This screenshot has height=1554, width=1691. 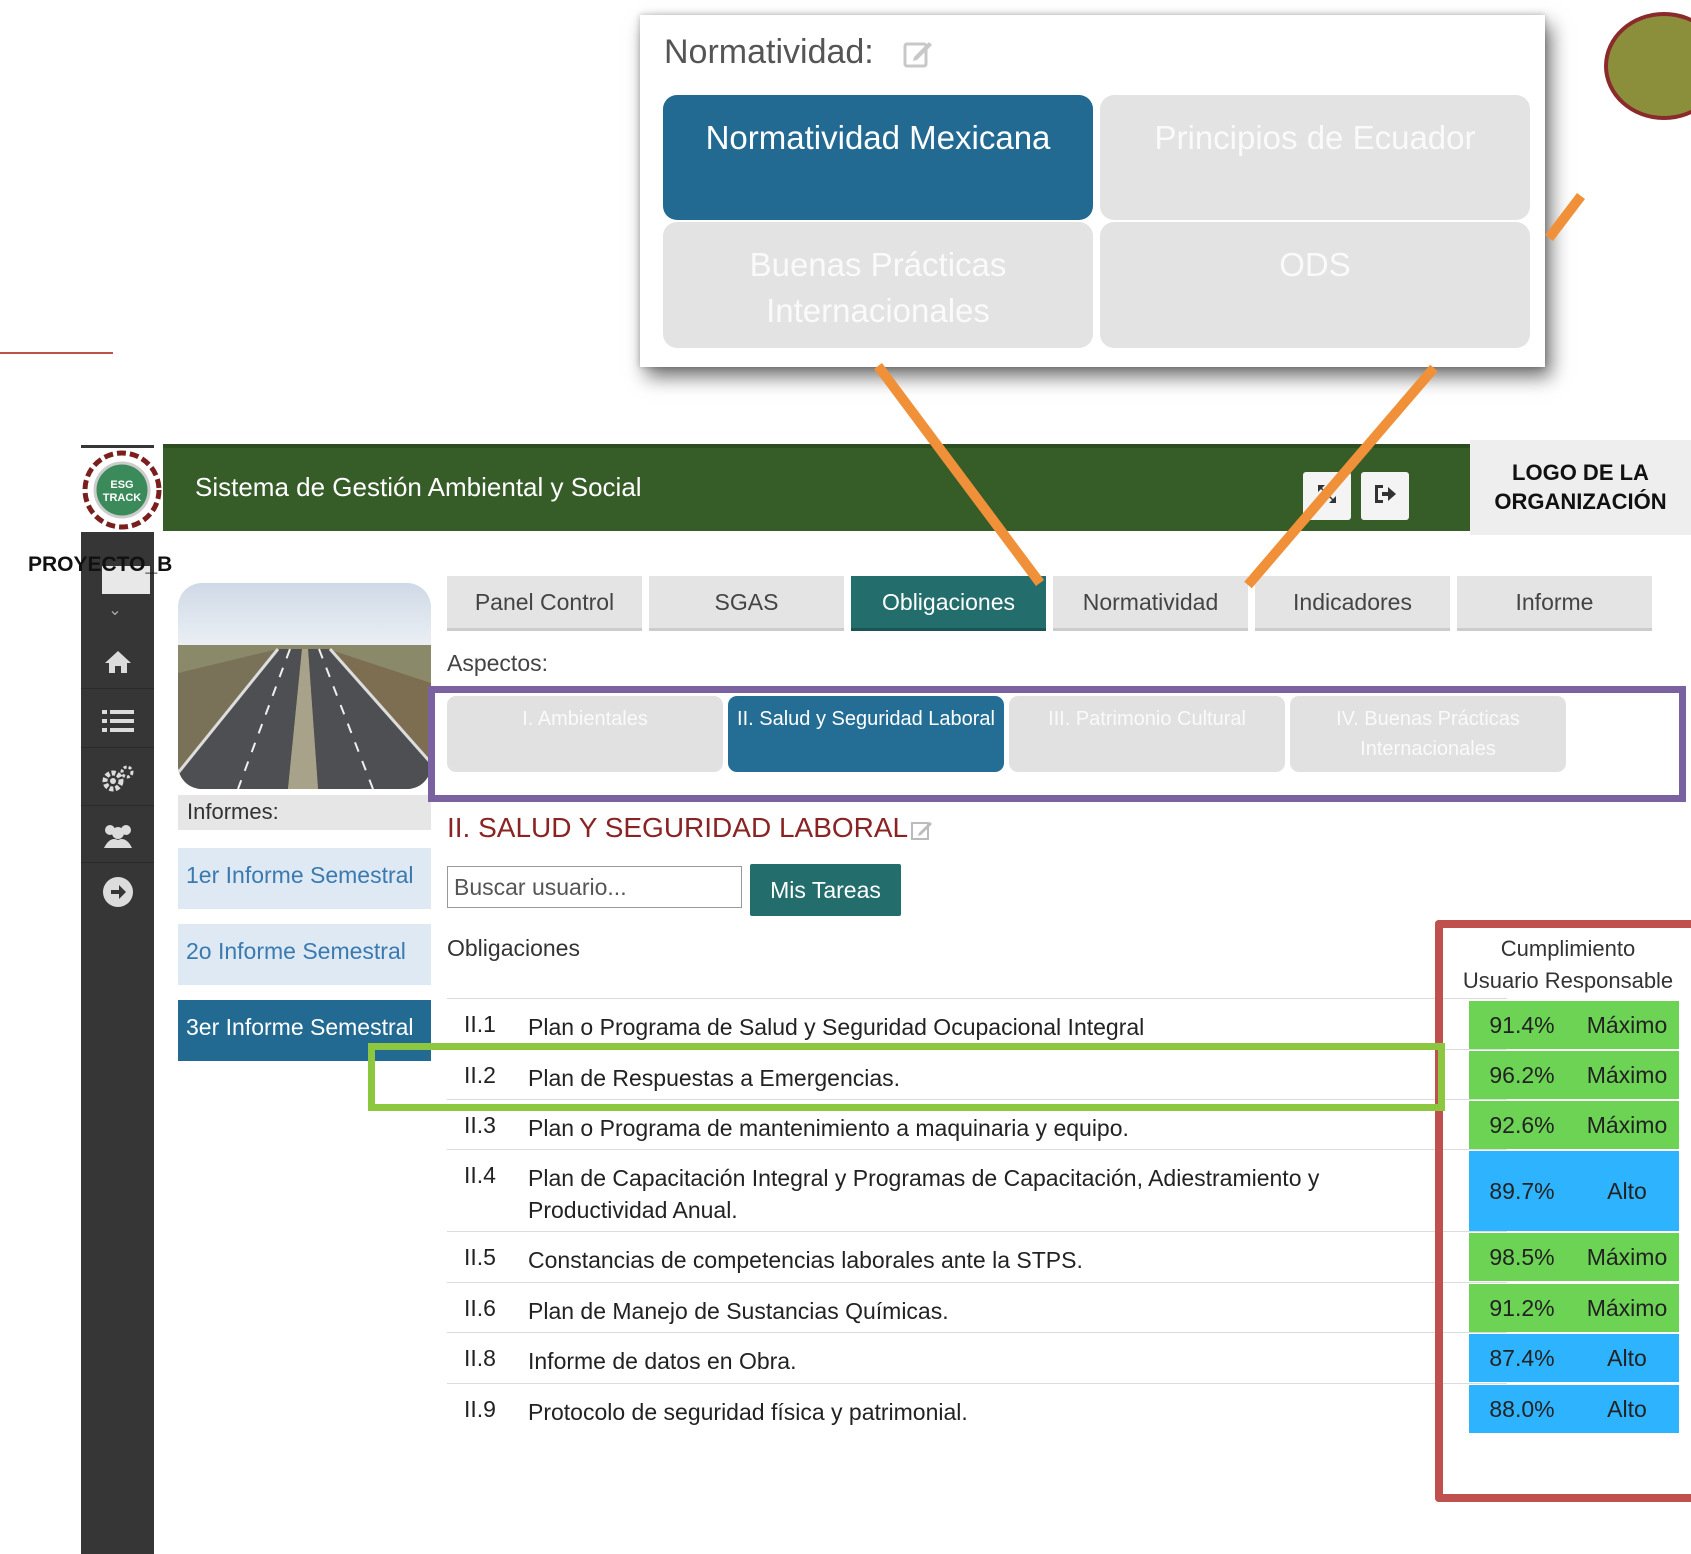 I want to click on connector-arrows, so click(x=1229, y=390).